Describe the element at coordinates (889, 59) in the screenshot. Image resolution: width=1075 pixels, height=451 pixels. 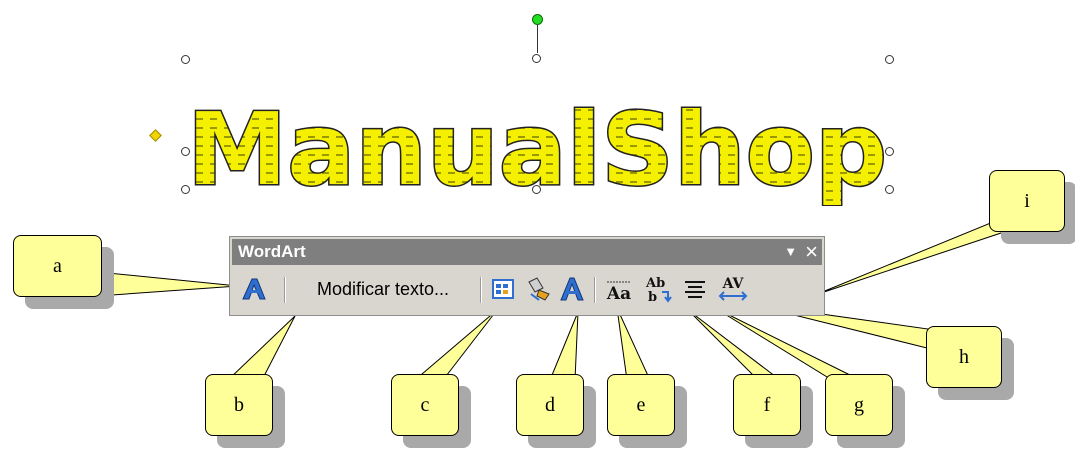
I see `resize-handle-top-right` at that location.